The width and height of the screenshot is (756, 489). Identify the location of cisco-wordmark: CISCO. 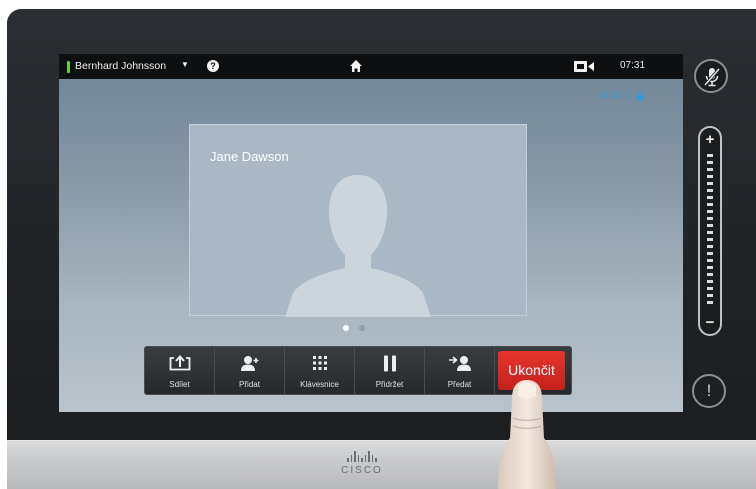
(362, 470).